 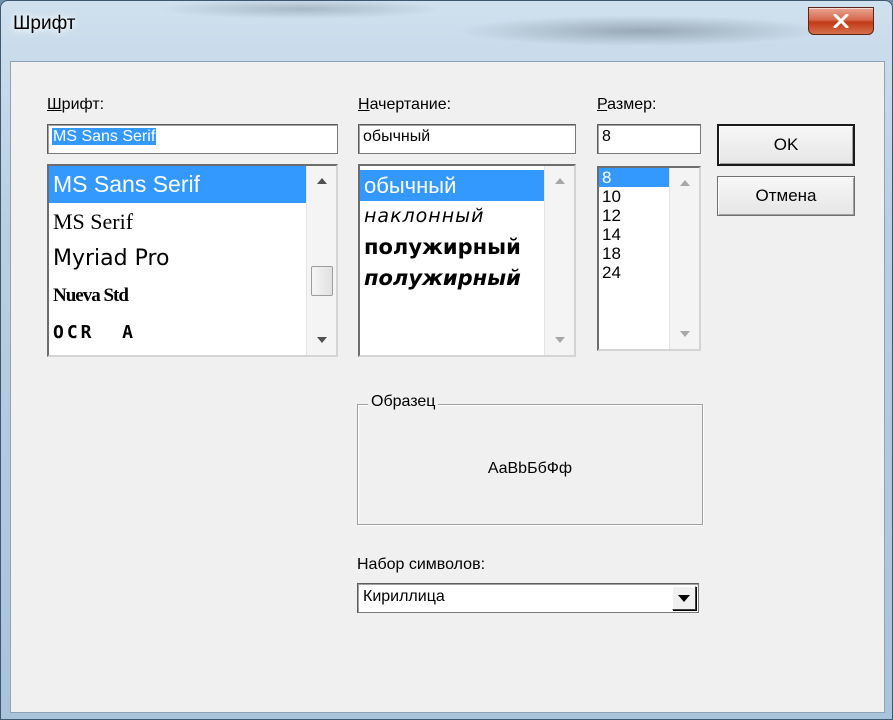 What do you see at coordinates (528, 598) in the screenshot?
I see `charset-select: Кириллица` at bounding box center [528, 598].